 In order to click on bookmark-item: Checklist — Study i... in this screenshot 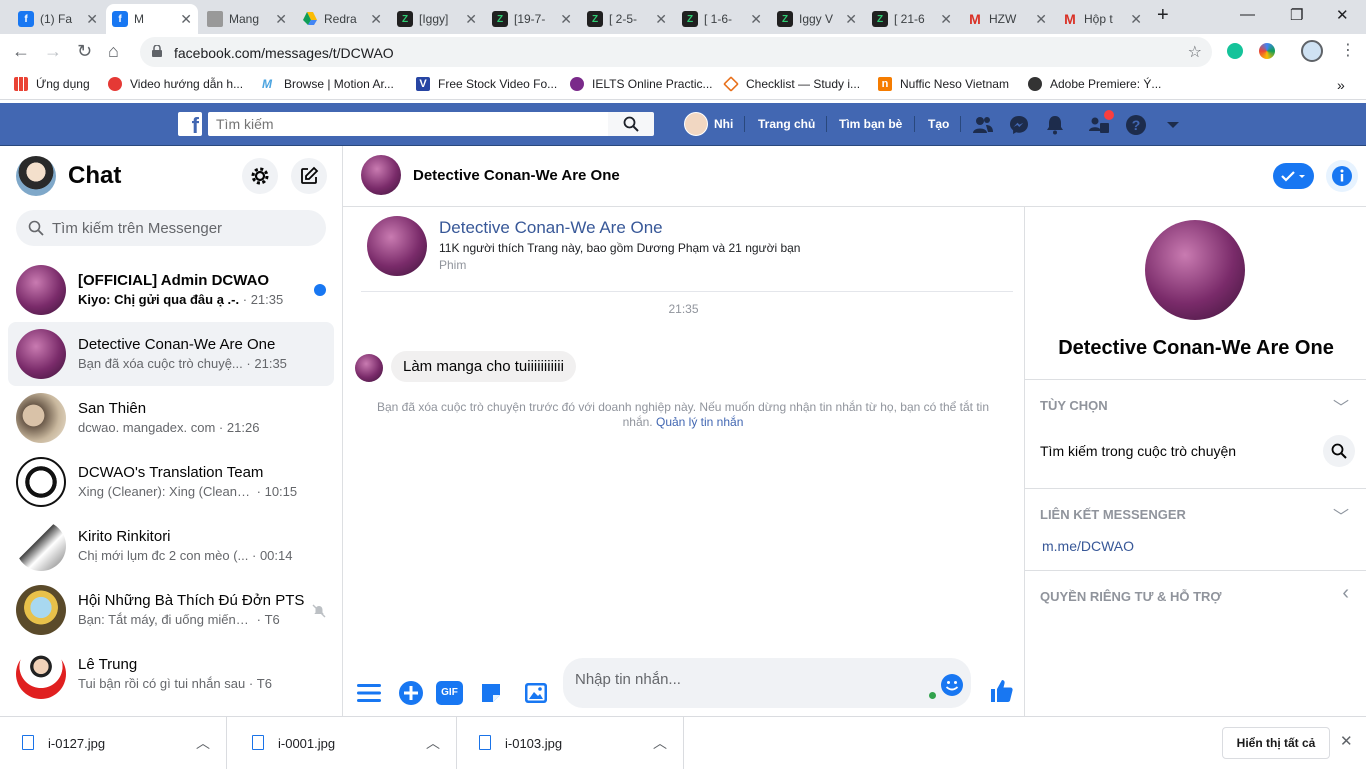, I will do `click(791, 84)`.